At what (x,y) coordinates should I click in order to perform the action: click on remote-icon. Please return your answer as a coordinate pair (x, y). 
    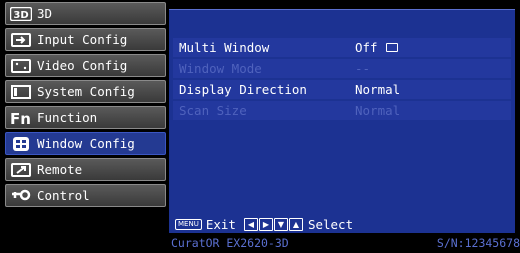
    Looking at the image, I should click on (21, 170).